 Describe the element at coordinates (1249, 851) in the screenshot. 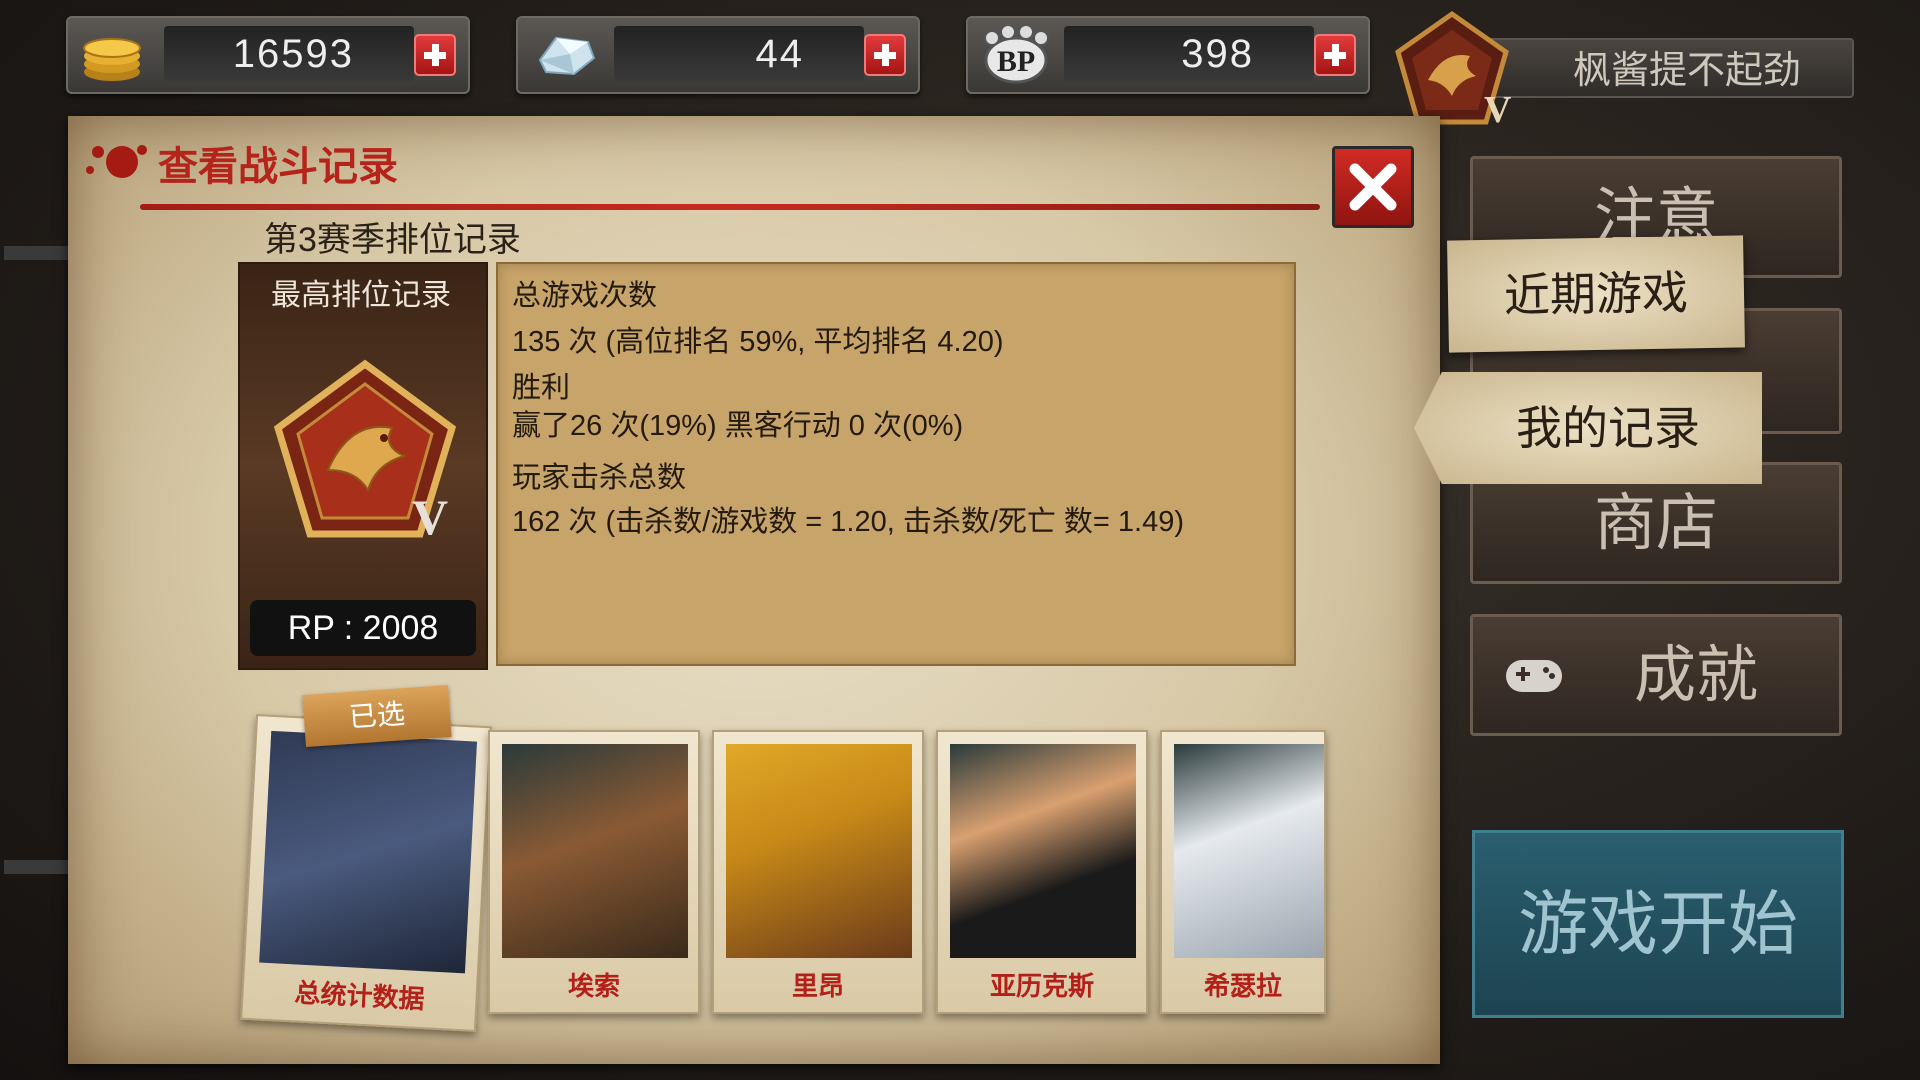

I see `hyejin-portrait` at that location.